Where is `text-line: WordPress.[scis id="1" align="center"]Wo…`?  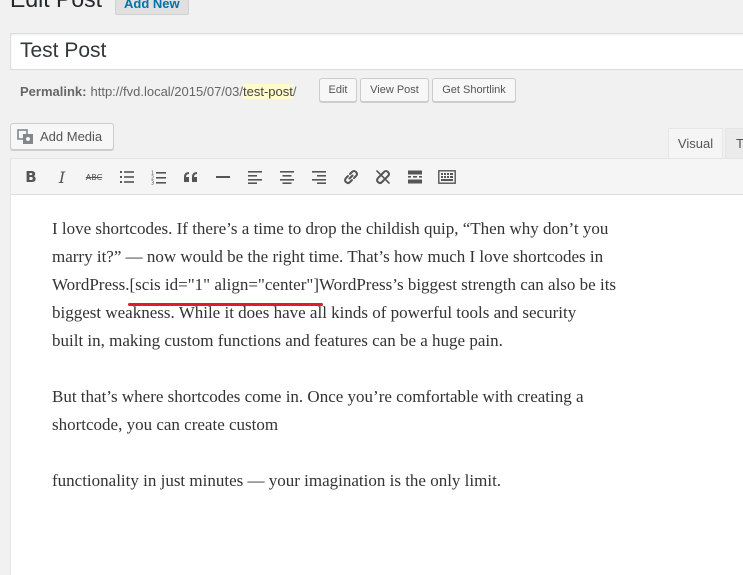 text-line: WordPress.[scis id="1" align="center"]Wo… is located at coordinates (387, 288).